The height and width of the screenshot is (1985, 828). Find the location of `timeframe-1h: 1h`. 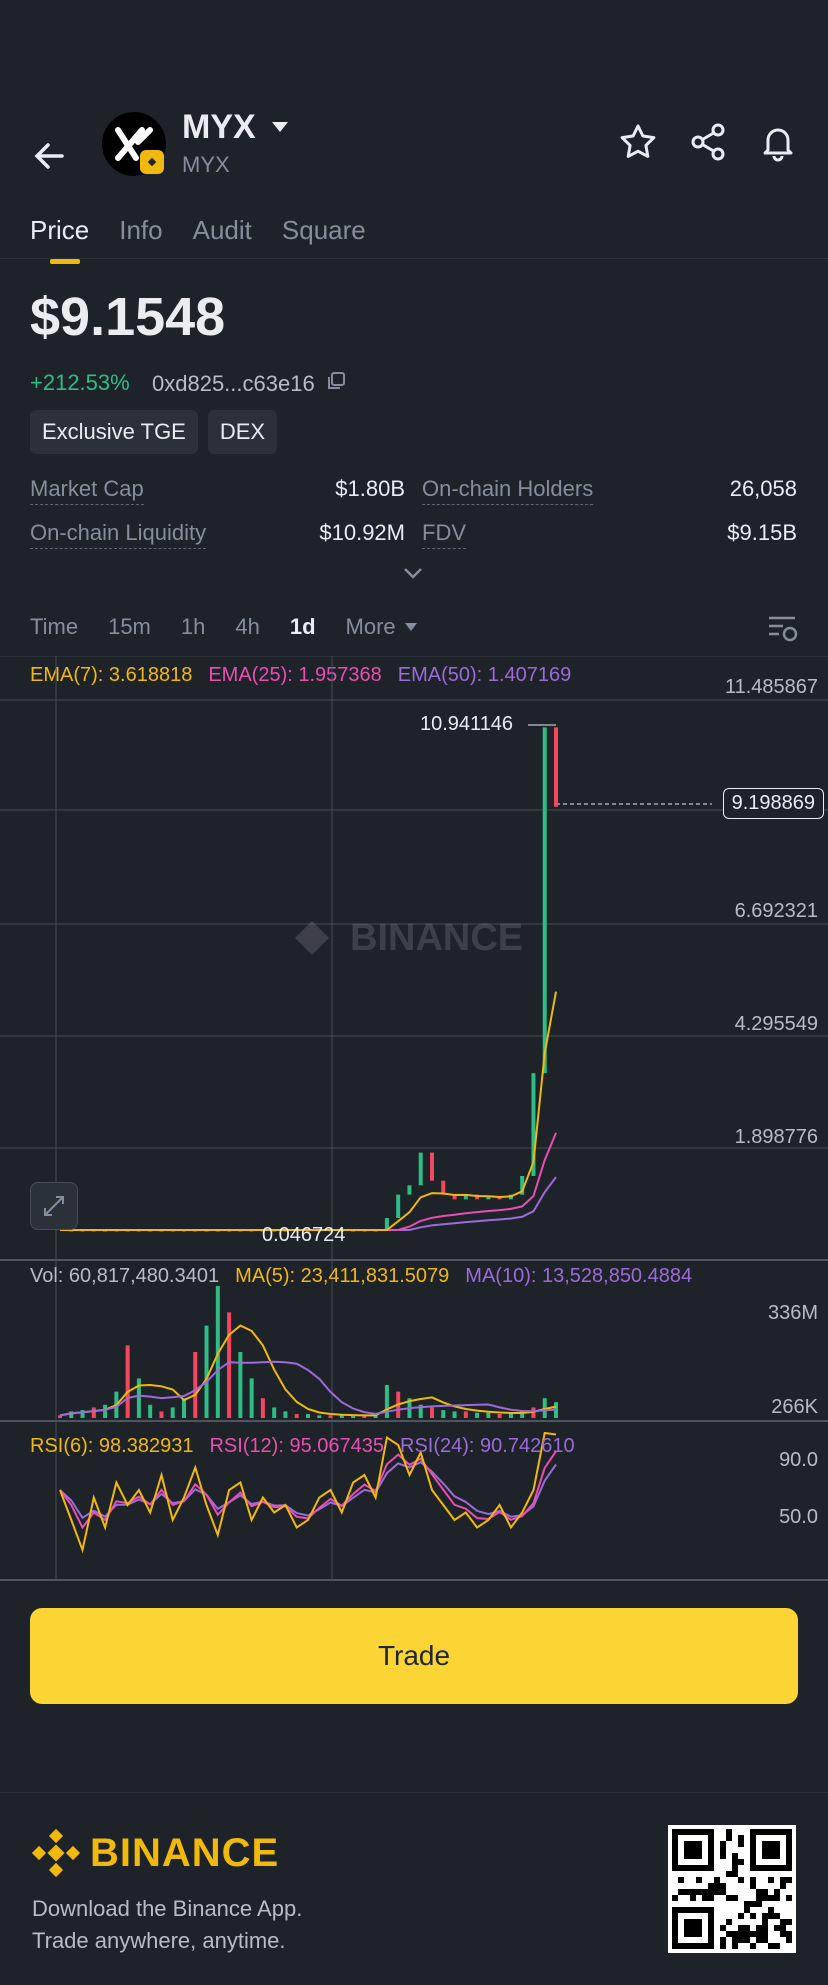

timeframe-1h: 1h is located at coordinates (193, 627).